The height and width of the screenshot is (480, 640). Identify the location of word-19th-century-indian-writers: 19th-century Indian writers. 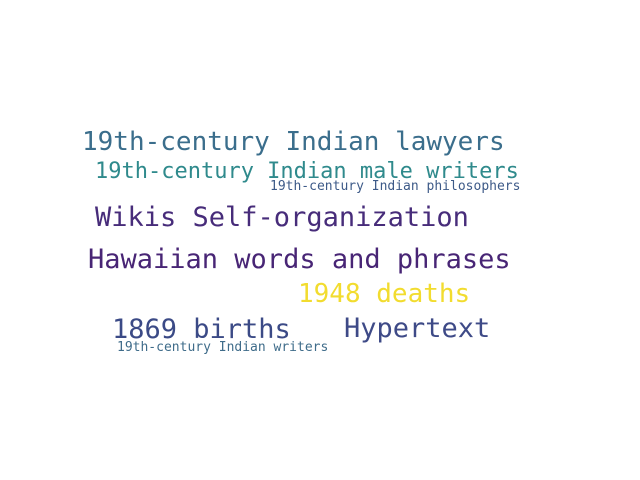
(223, 347).